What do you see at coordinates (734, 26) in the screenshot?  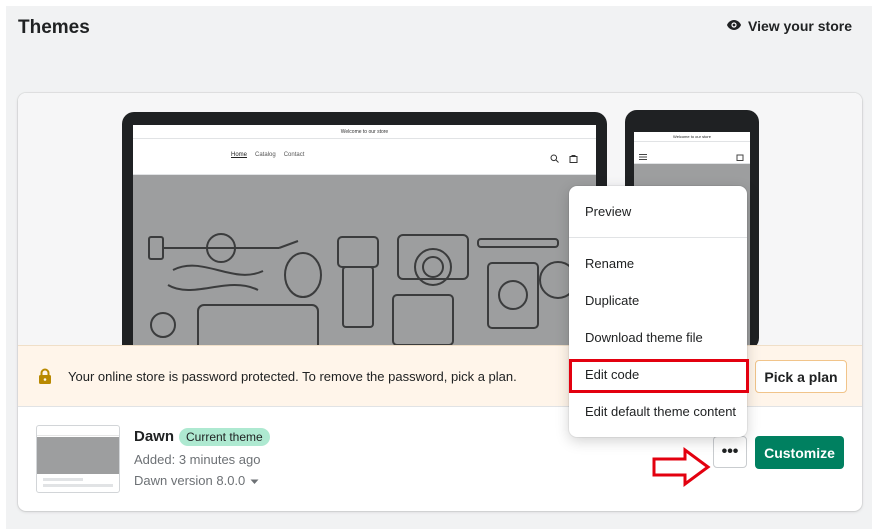 I see `eye-icon` at bounding box center [734, 26].